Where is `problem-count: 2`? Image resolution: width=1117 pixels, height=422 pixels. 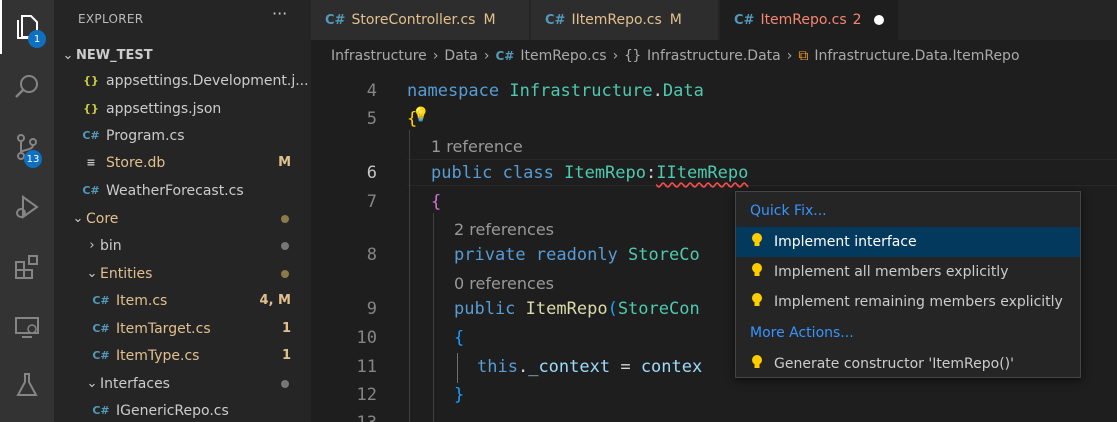
problem-count: 2 is located at coordinates (857, 20).